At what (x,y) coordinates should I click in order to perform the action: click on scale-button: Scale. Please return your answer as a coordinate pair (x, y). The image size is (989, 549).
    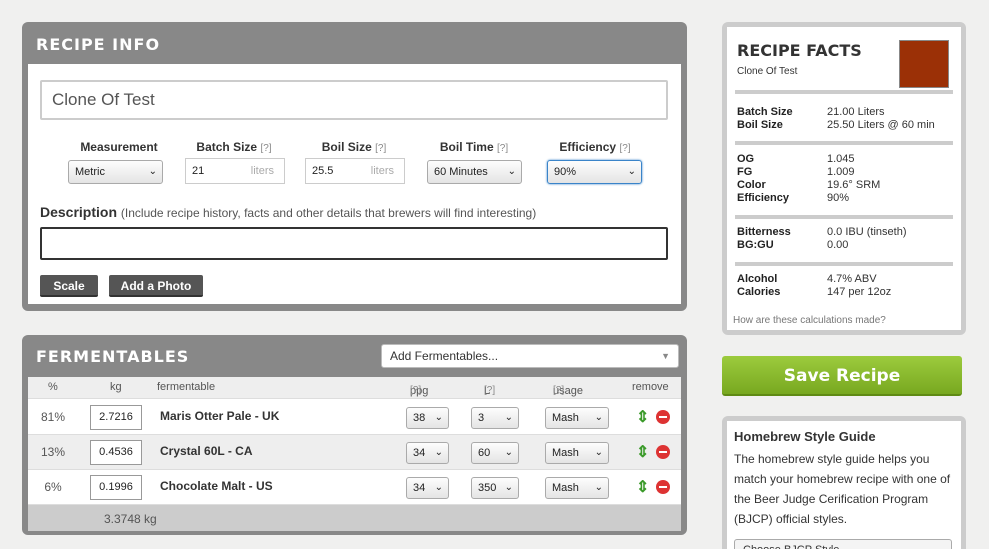
    Looking at the image, I should click on (69, 286).